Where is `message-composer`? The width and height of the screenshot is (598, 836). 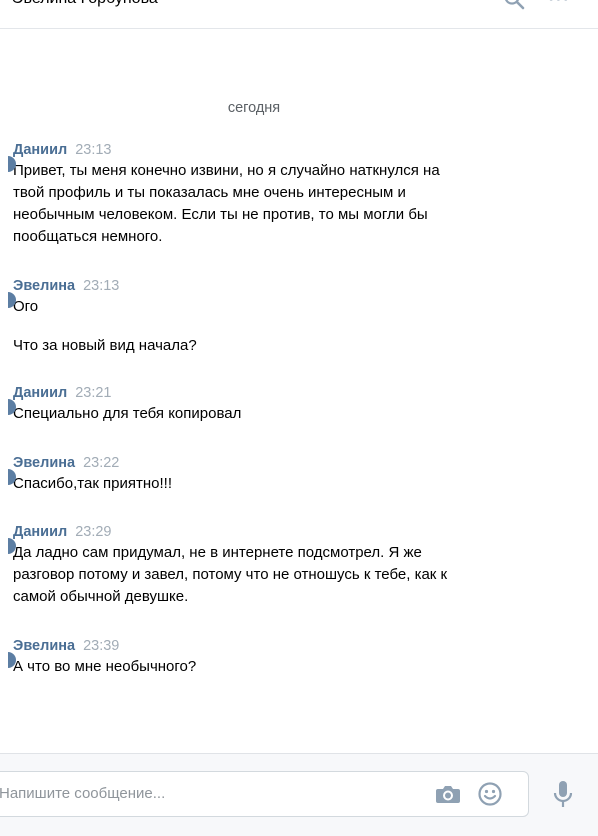 message-composer is located at coordinates (299, 794).